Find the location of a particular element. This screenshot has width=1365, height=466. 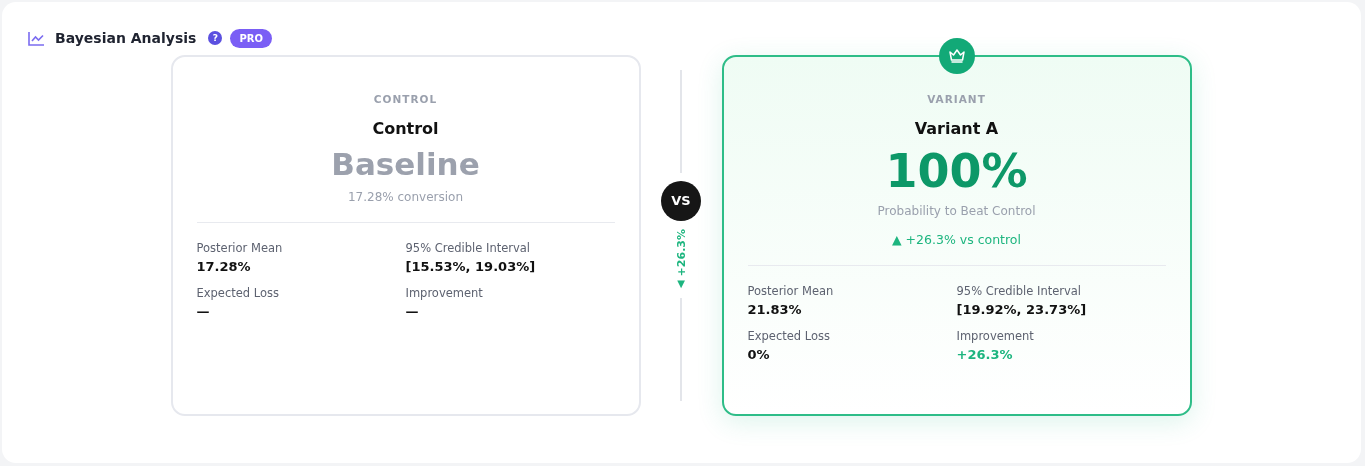

section-title: Bayesian Analysis is located at coordinates (126, 38).